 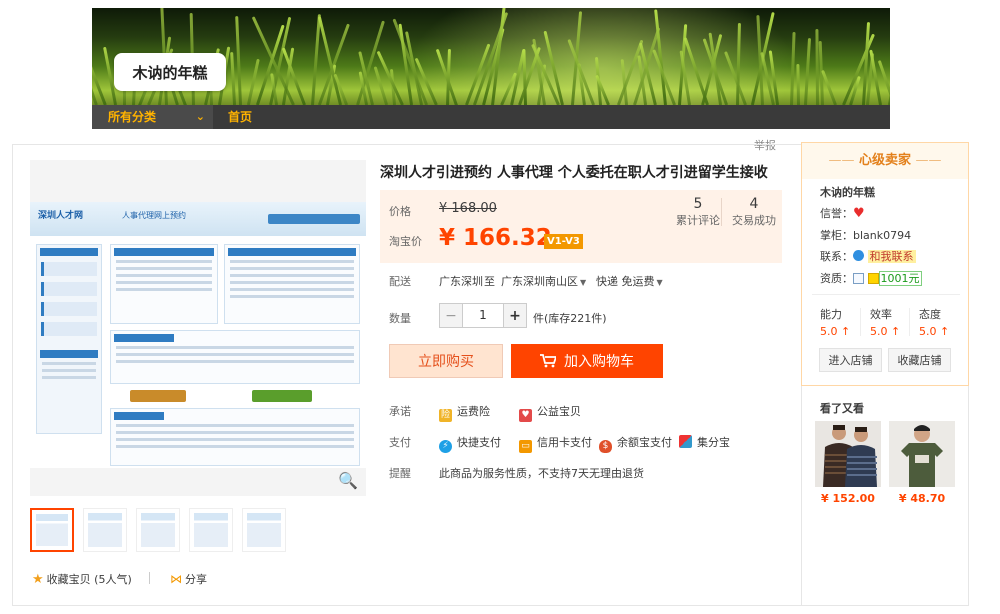 What do you see at coordinates (848, 498) in the screenshot?
I see `recommend-item-price: ¥ 152.00` at bounding box center [848, 498].